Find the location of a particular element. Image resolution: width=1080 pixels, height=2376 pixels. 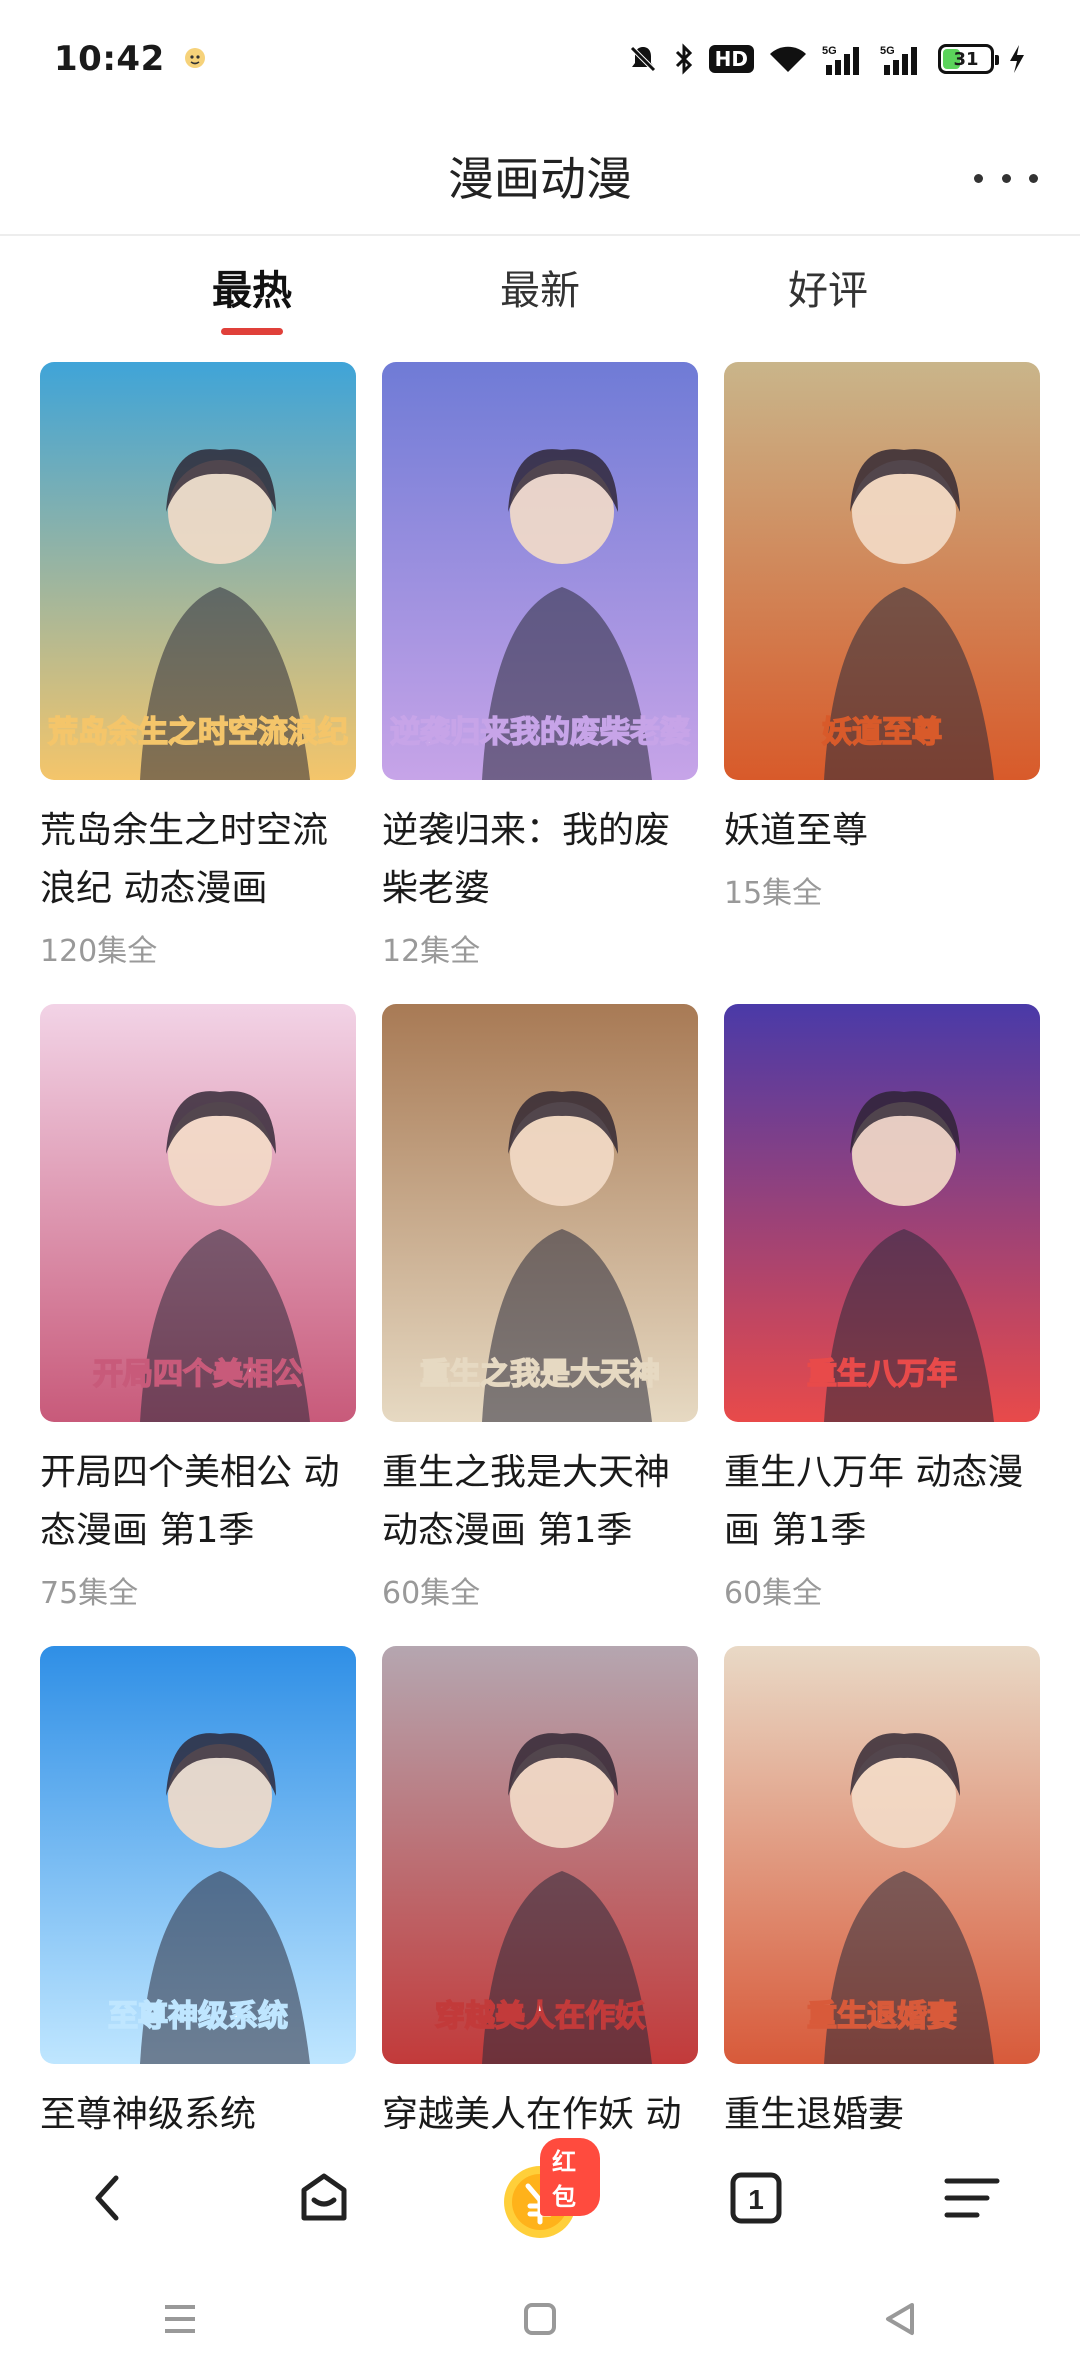

page-header: 漫画动漫 is located at coordinates (540, 177).